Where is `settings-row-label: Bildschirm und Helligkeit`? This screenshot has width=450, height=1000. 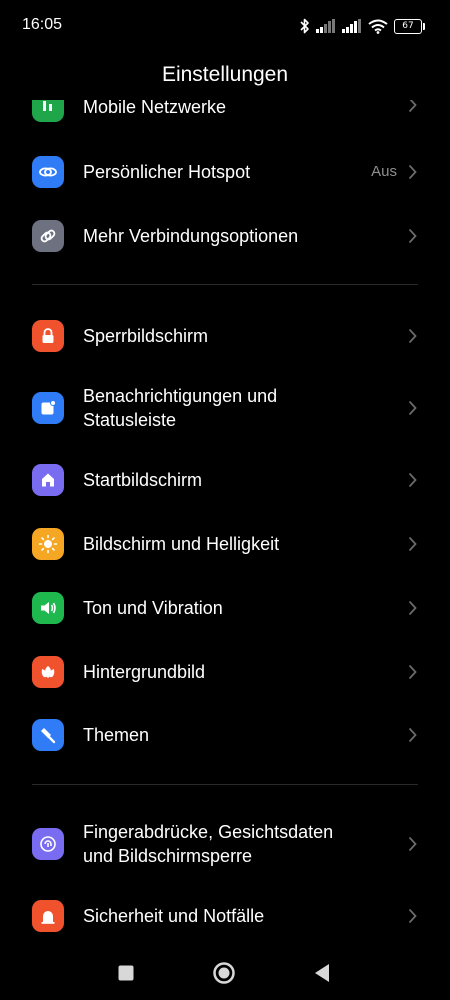 settings-row-label: Bildschirm und Helligkeit is located at coordinates (181, 544).